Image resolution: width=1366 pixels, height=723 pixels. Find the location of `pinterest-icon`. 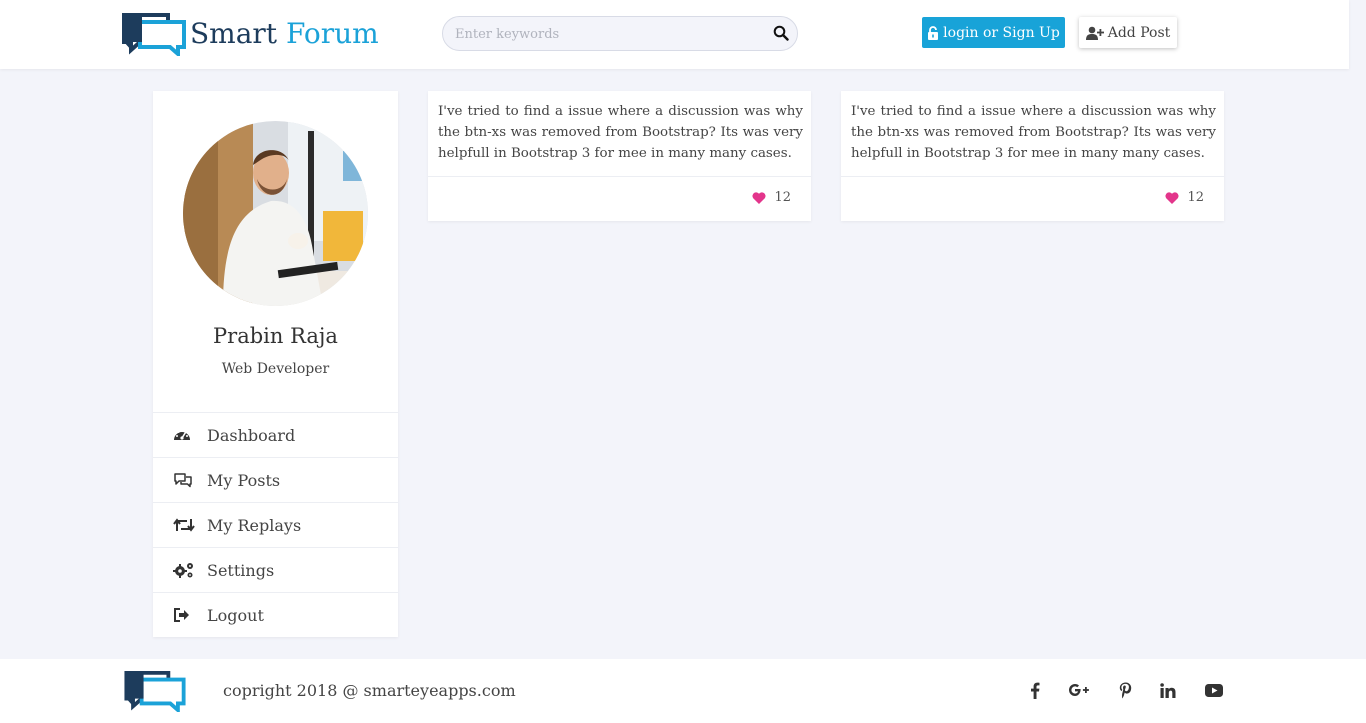

pinterest-icon is located at coordinates (1125, 690).